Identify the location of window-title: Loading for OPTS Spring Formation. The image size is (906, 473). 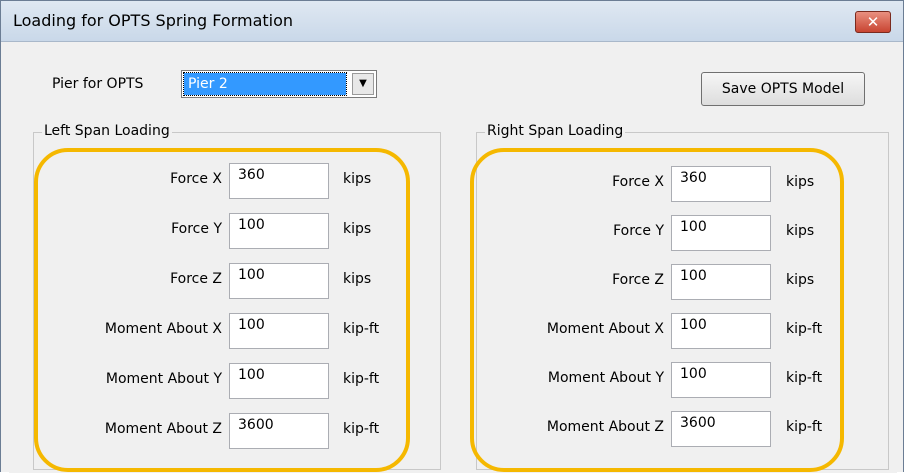
(153, 20).